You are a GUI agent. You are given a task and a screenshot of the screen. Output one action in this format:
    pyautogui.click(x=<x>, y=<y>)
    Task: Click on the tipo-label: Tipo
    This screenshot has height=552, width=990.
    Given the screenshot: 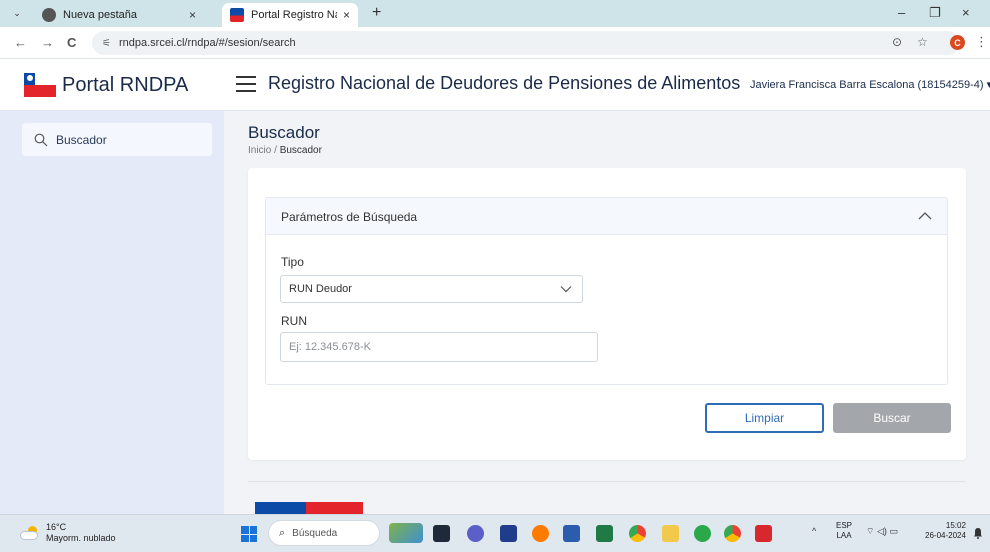 What is the action you would take?
    pyautogui.click(x=292, y=262)
    